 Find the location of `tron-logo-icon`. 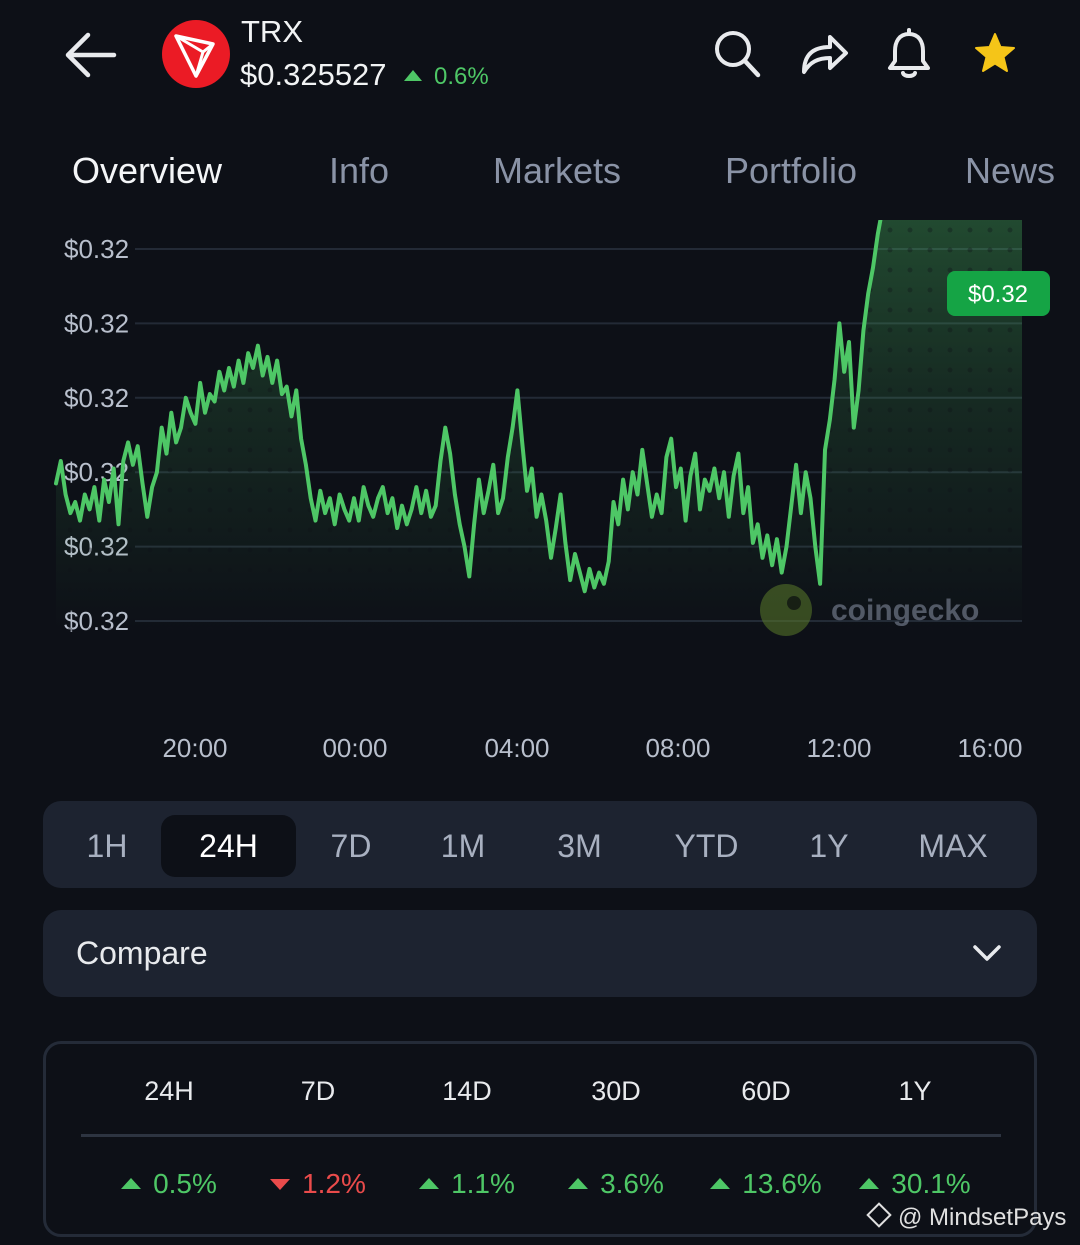

tron-logo-icon is located at coordinates (194, 56).